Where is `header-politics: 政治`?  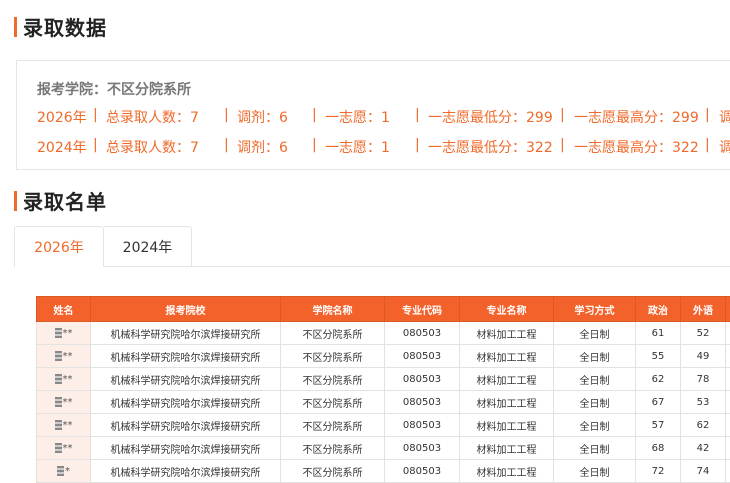 header-politics: 政治 is located at coordinates (658, 309).